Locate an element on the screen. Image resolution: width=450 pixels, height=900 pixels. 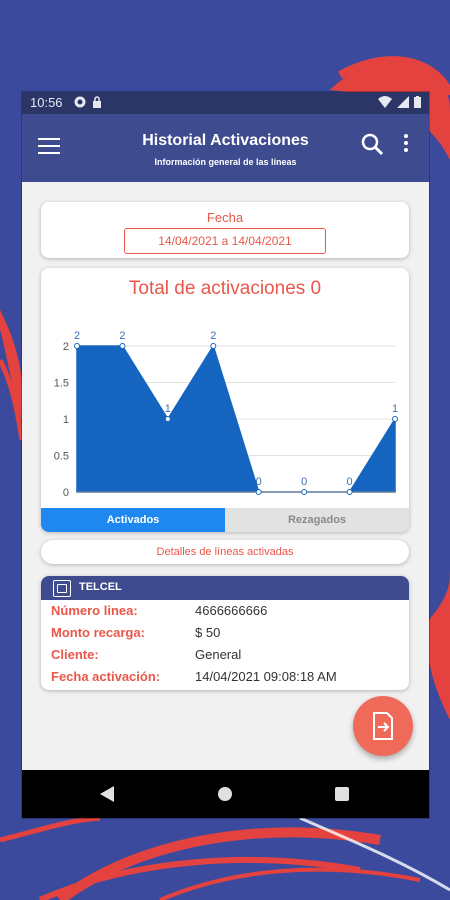
line-row: Monto recarga: $ 50 is located at coordinates (226, 635).